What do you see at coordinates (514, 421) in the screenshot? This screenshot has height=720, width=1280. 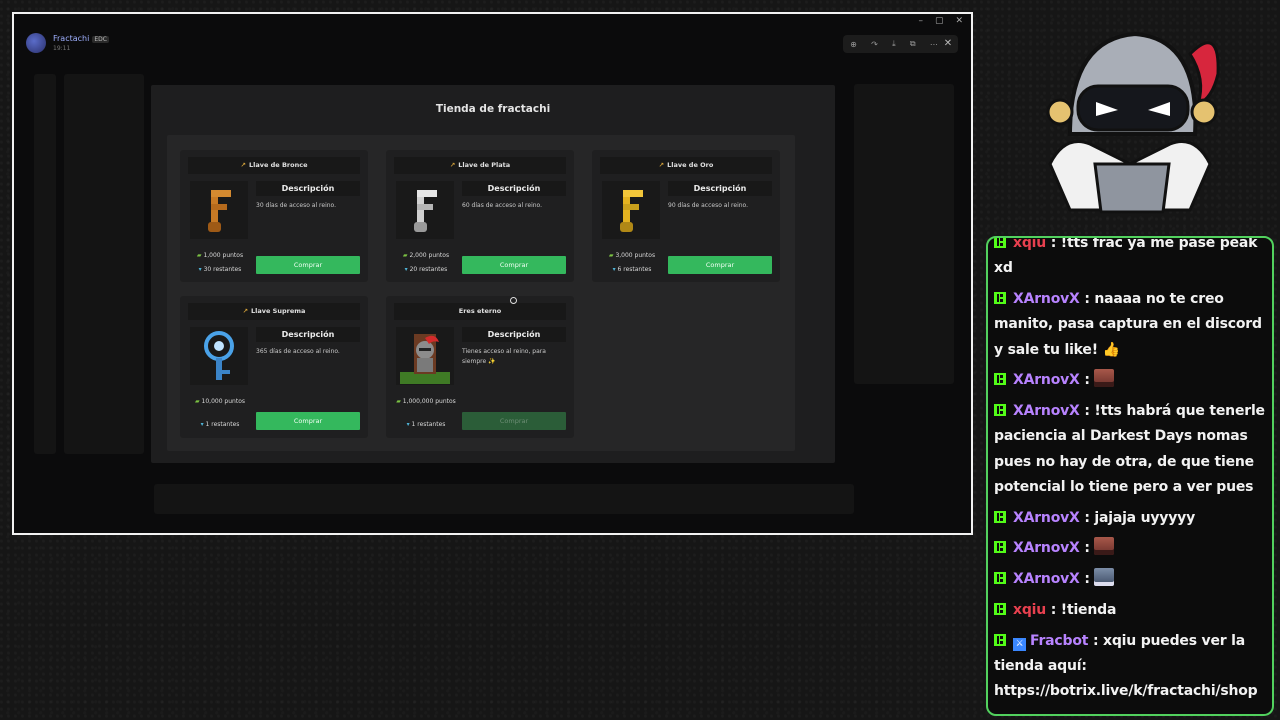 I see `buy-button-disabled: Comprar` at bounding box center [514, 421].